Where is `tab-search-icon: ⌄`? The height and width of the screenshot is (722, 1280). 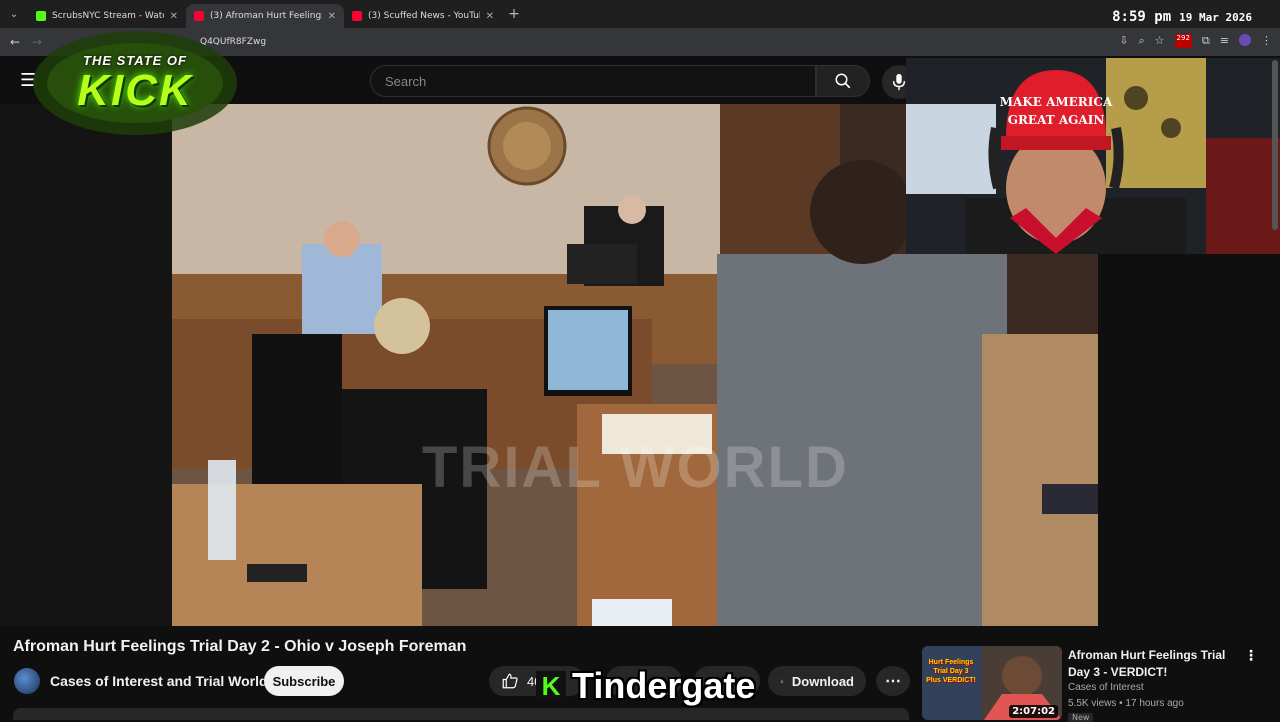 tab-search-icon: ⌄ is located at coordinates (14, 14).